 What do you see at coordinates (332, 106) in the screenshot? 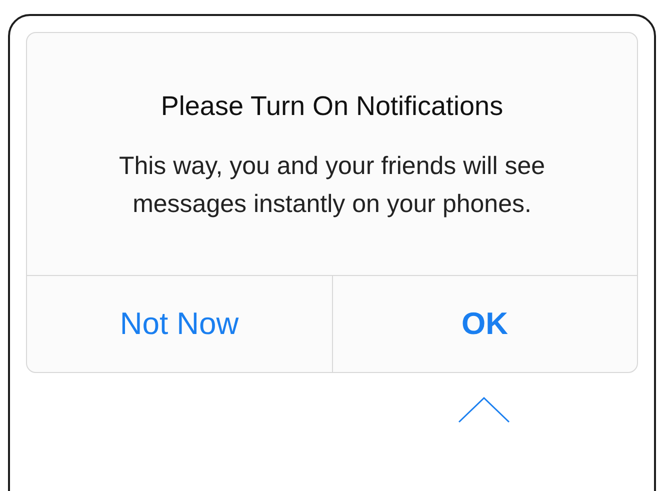
I see `alert-title: Please Turn On Notifications` at bounding box center [332, 106].